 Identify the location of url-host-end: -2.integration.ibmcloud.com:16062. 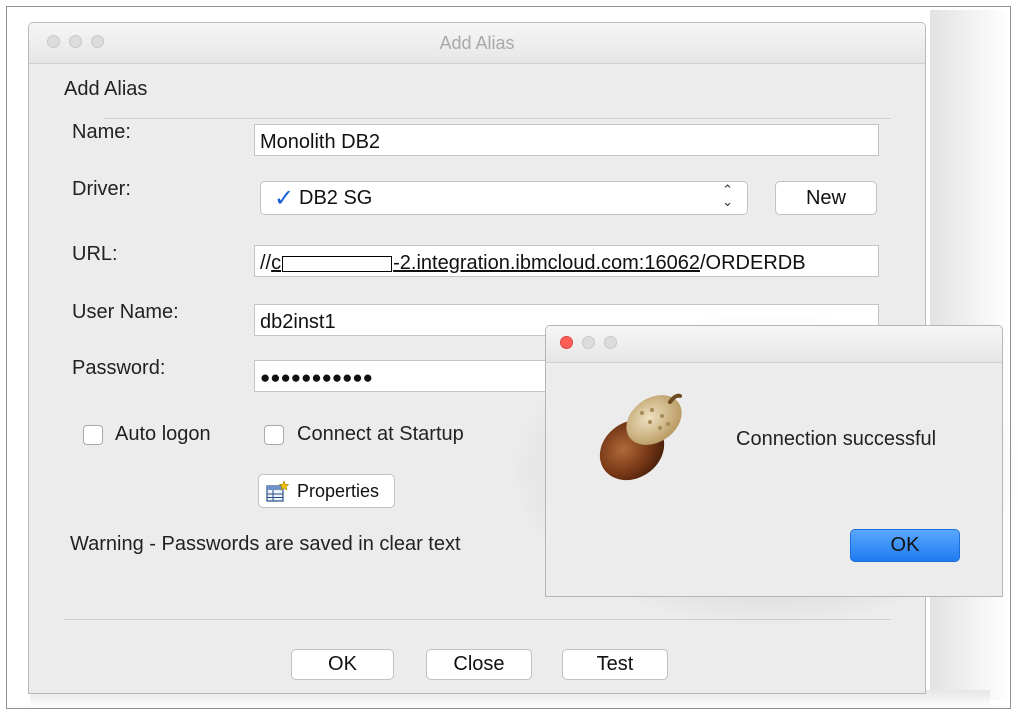
(546, 263).